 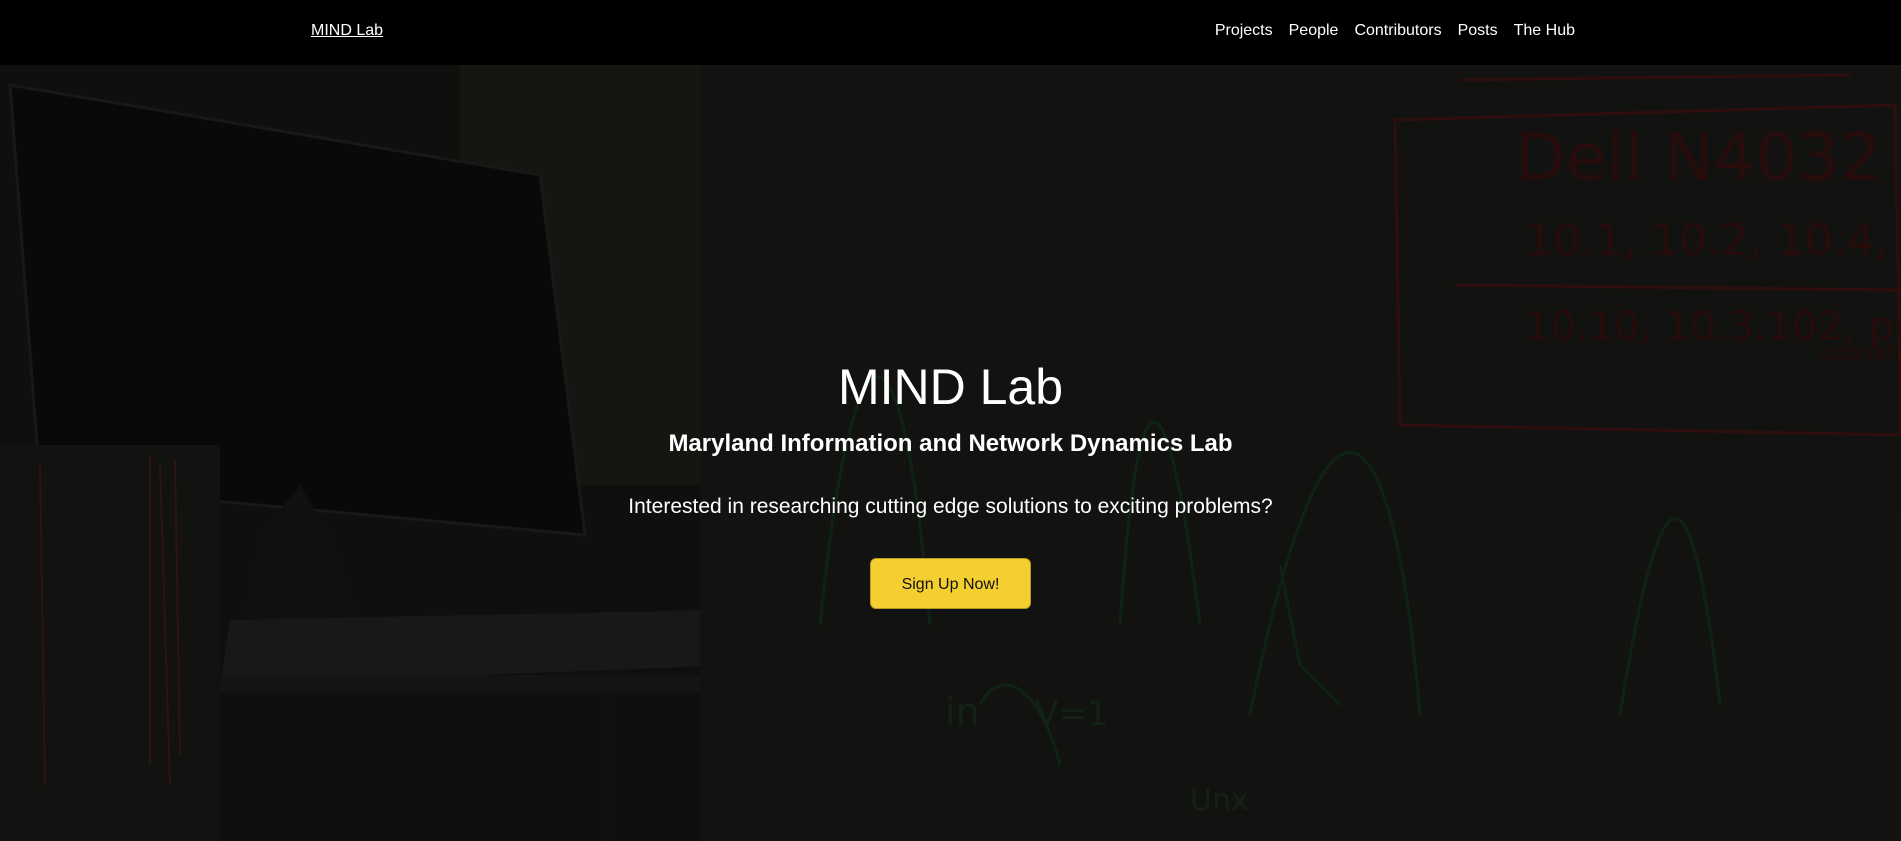 What do you see at coordinates (950, 583) in the screenshot?
I see `sign-up-button: Sign Up Now!` at bounding box center [950, 583].